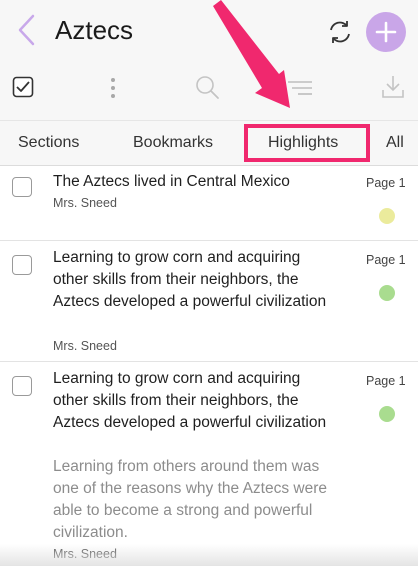 This screenshot has height=566, width=418. I want to click on highlight-text: The Aztecs lived in Central Mexico, so click(171, 181).